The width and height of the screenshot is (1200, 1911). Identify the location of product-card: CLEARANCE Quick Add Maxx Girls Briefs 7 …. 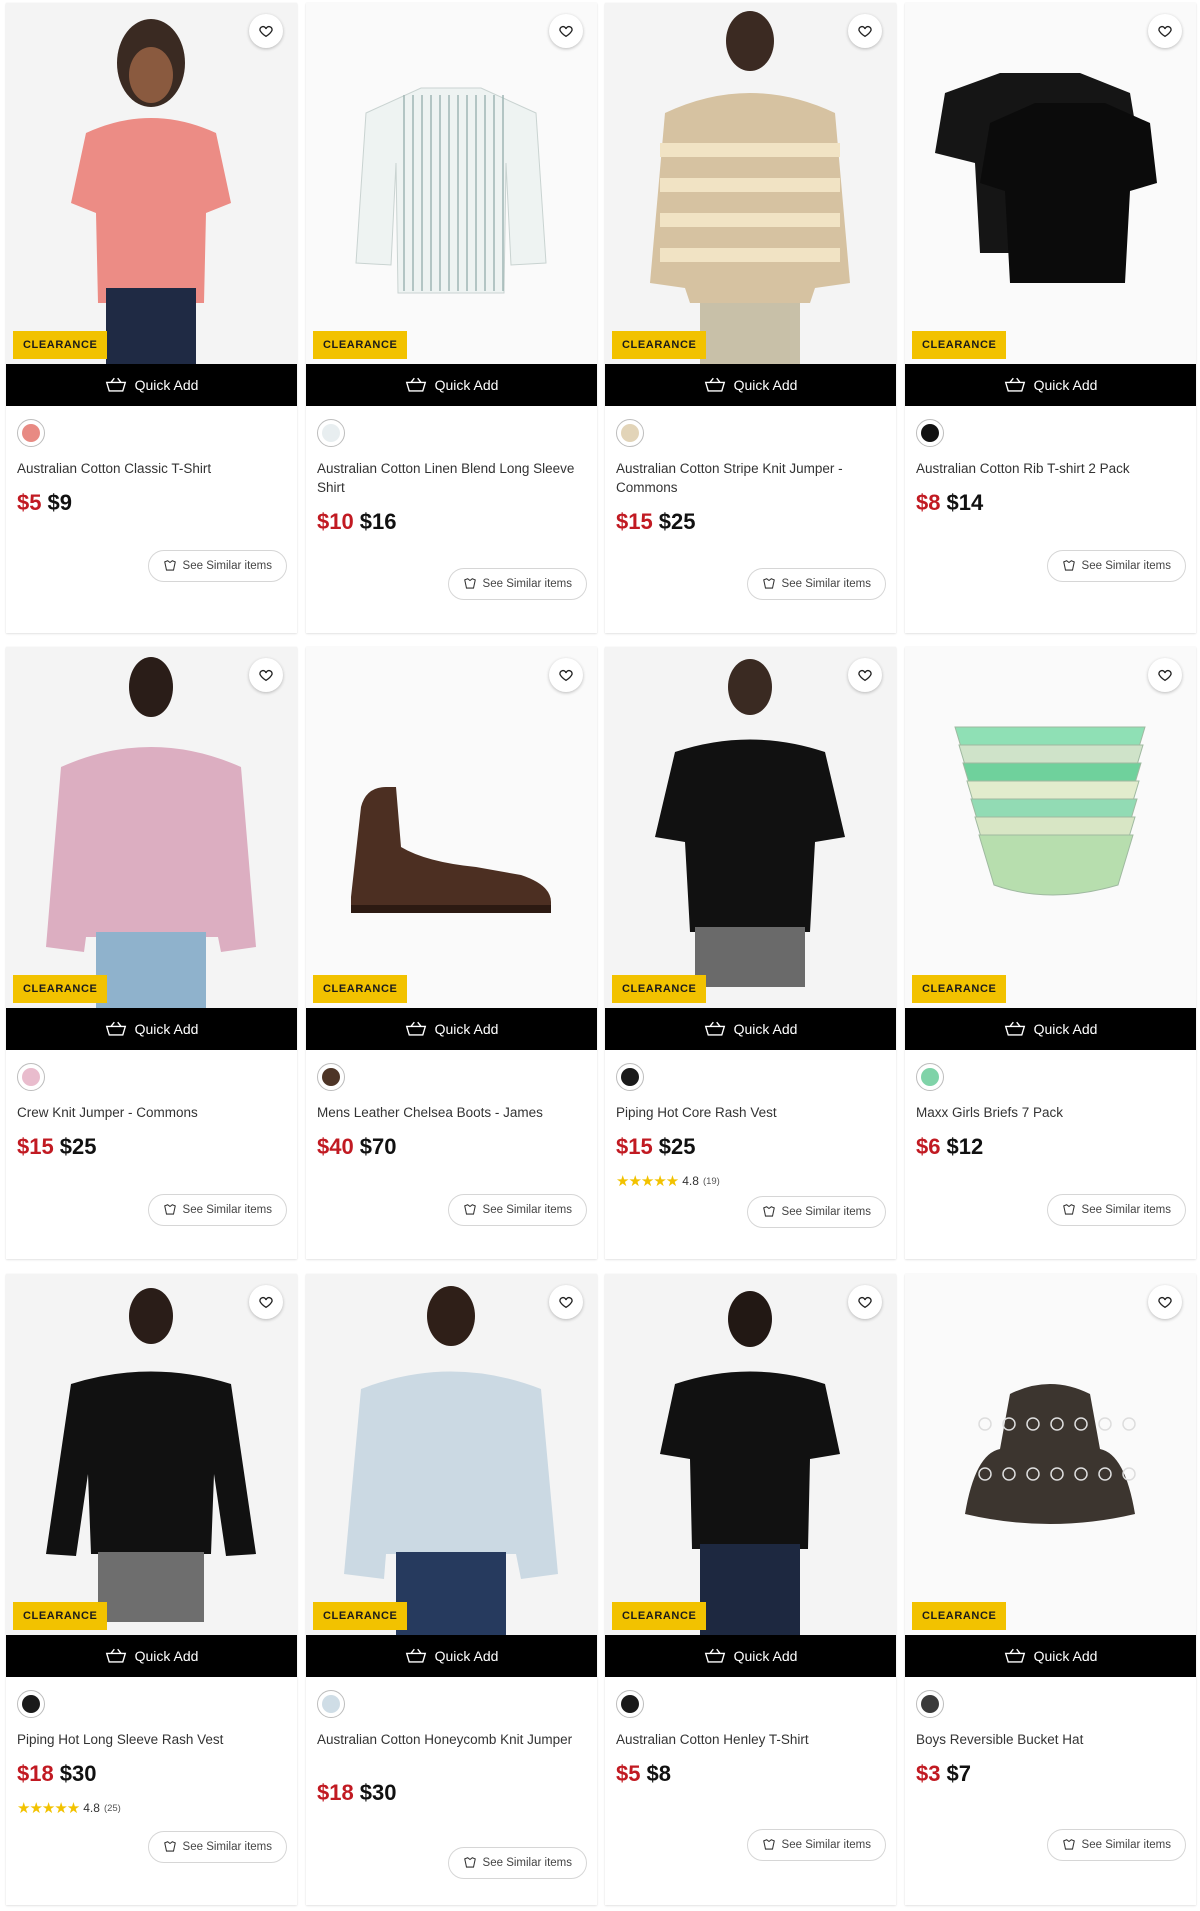
(1050, 953).